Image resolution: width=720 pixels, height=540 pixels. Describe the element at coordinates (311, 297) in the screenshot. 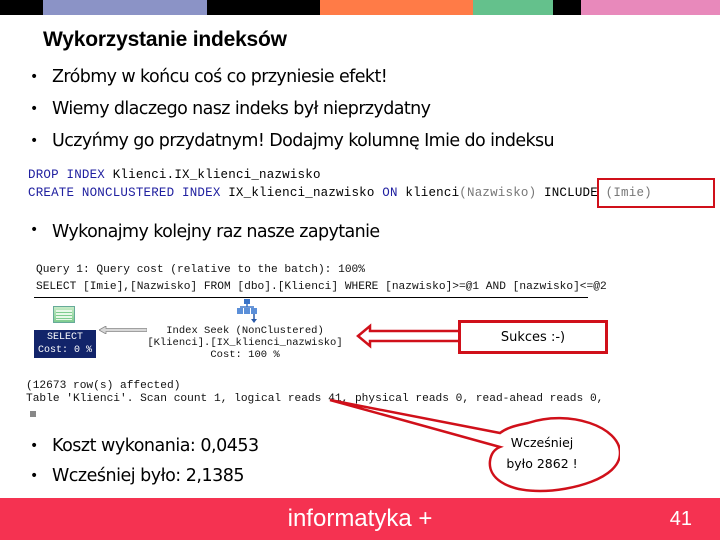

I see `plan-divider` at that location.